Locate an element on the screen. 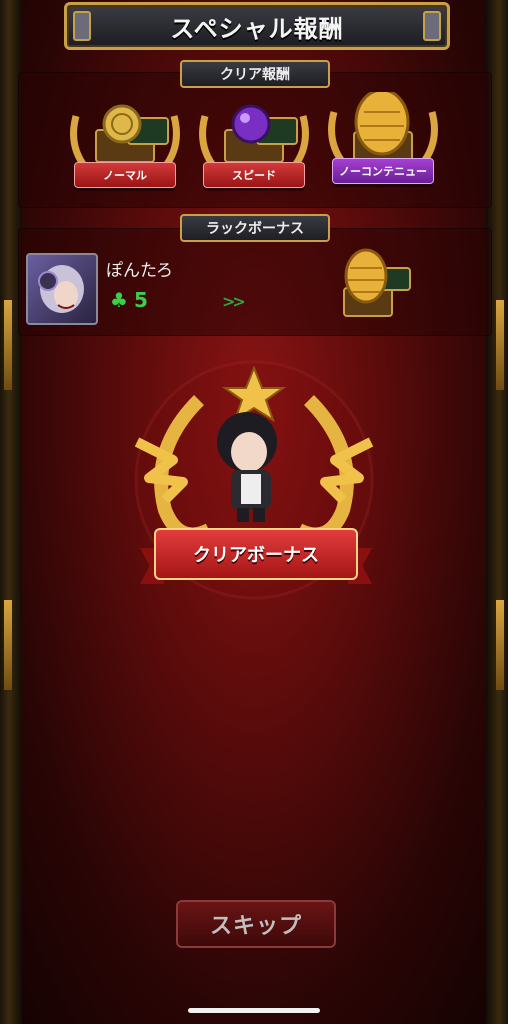 The image size is (508, 1024). character-portrait-icon is located at coordinates (61, 289).